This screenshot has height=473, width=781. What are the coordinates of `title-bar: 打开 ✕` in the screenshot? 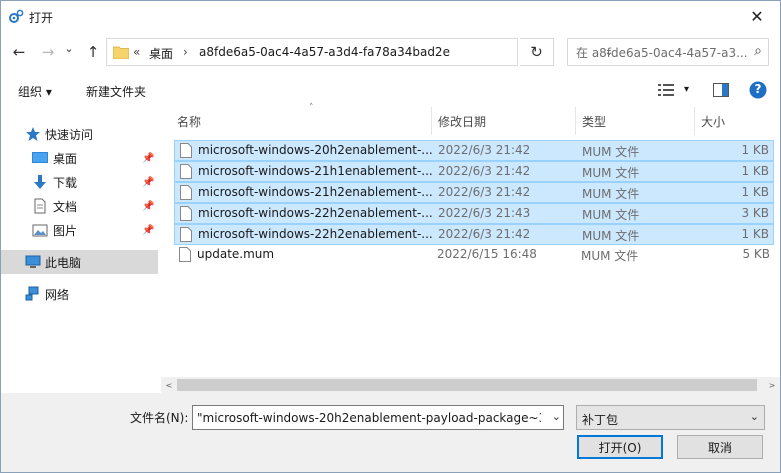 It's located at (390, 16).